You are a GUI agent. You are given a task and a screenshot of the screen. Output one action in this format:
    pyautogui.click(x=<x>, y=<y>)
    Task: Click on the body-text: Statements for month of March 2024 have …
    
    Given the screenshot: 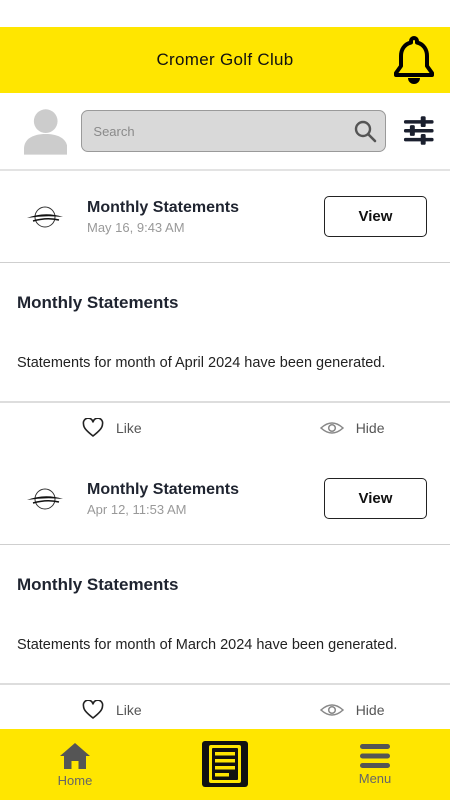 What is the action you would take?
    pyautogui.click(x=207, y=645)
    